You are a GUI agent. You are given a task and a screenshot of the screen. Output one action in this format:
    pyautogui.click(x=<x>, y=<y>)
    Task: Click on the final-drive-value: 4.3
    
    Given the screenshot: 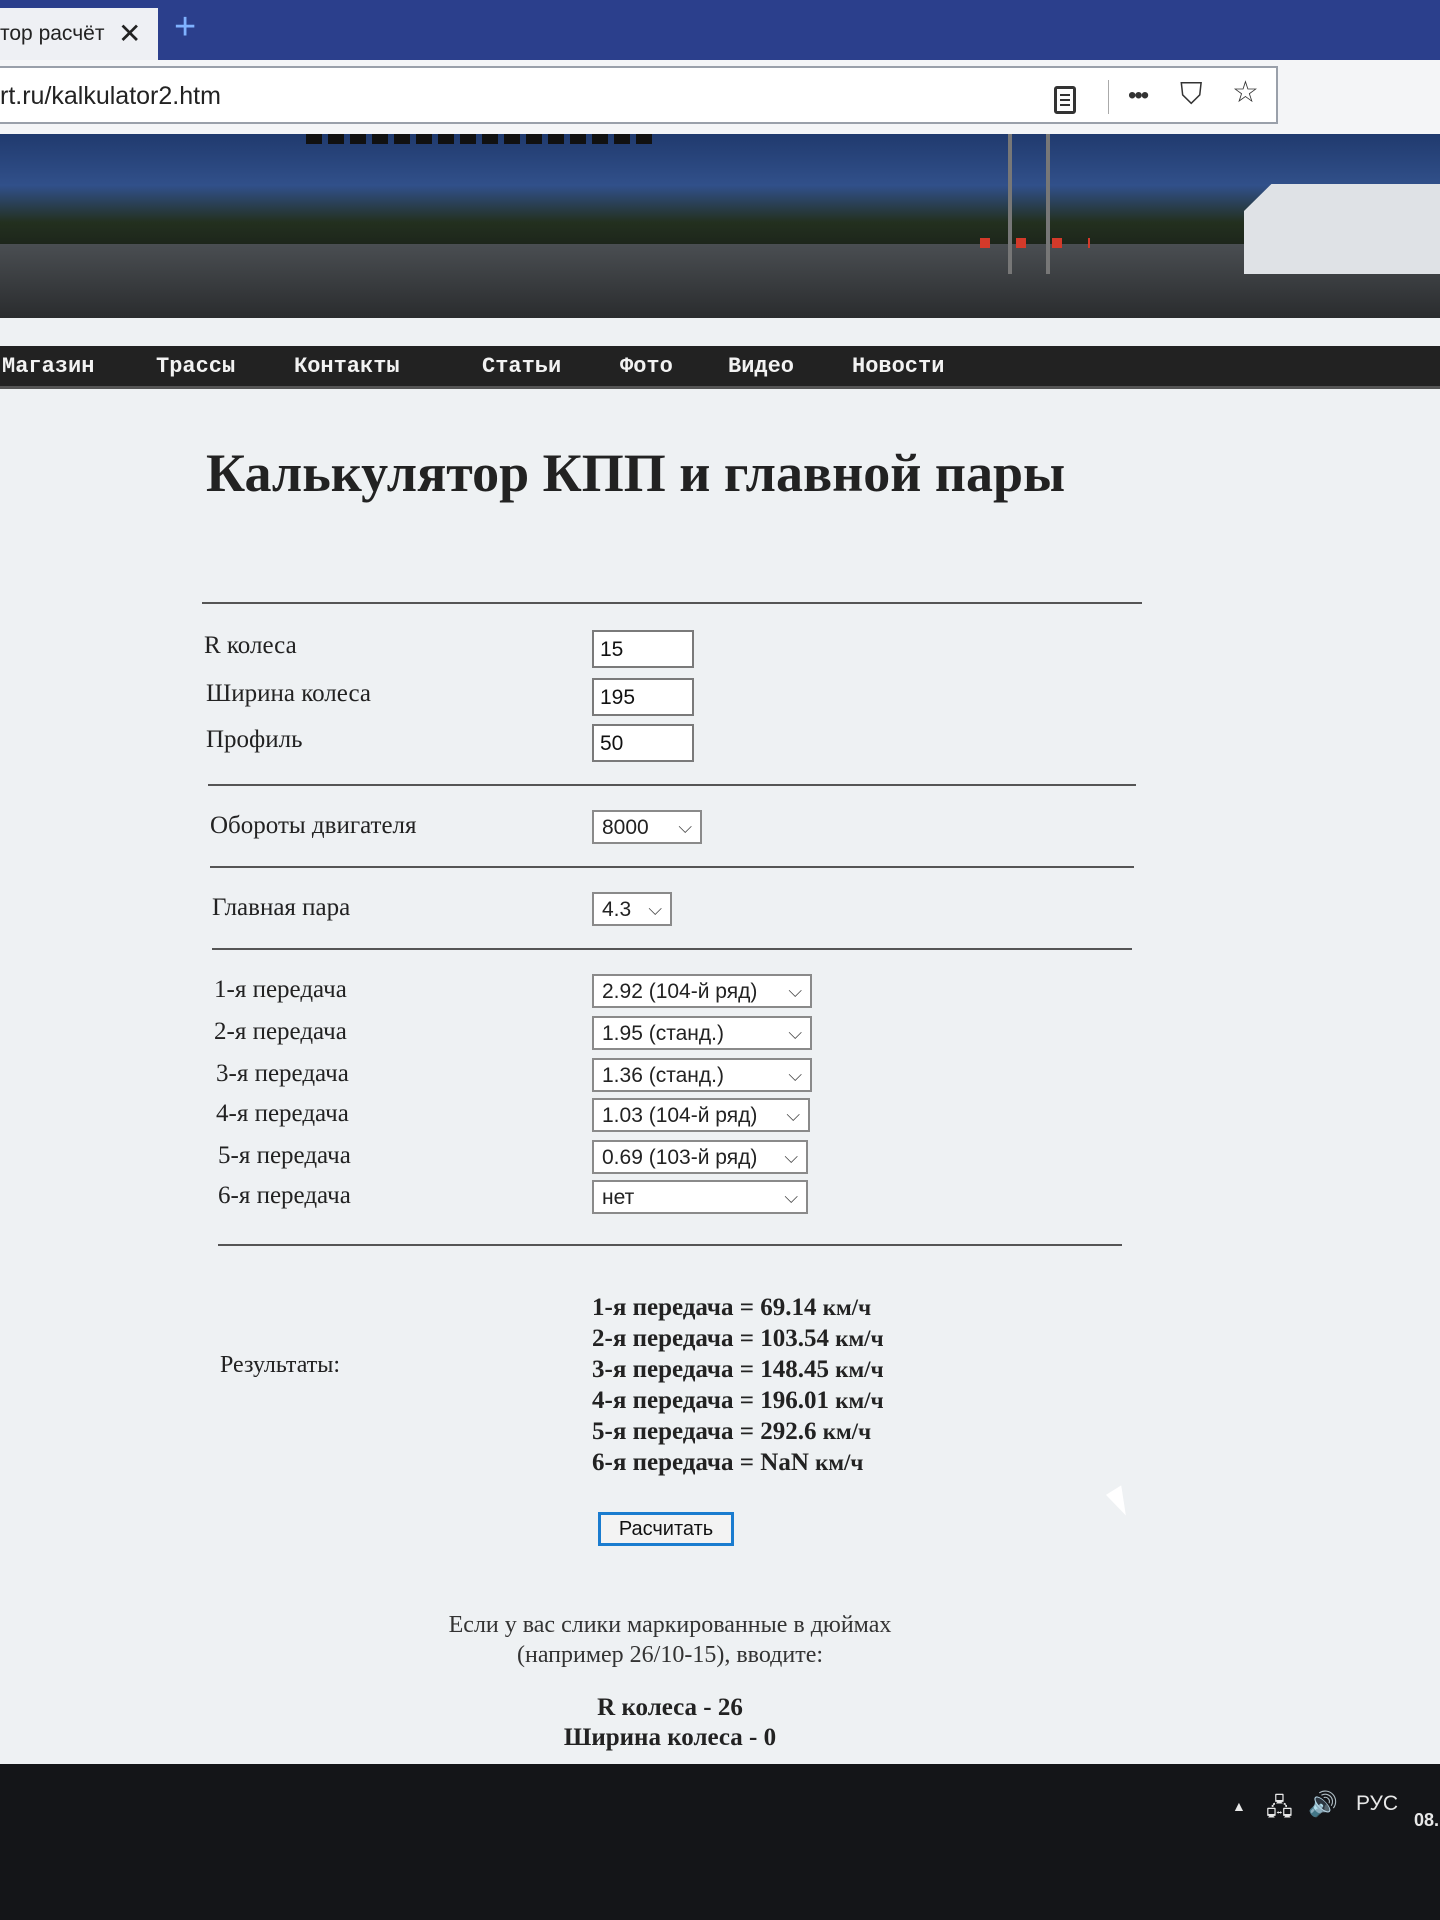 What is the action you would take?
    pyautogui.click(x=617, y=909)
    